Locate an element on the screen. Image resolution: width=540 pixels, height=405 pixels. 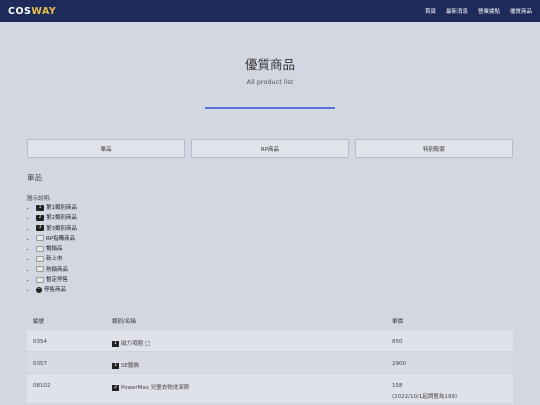
table-row: 0354 1 磁力項圈 850 is located at coordinates (270, 340).